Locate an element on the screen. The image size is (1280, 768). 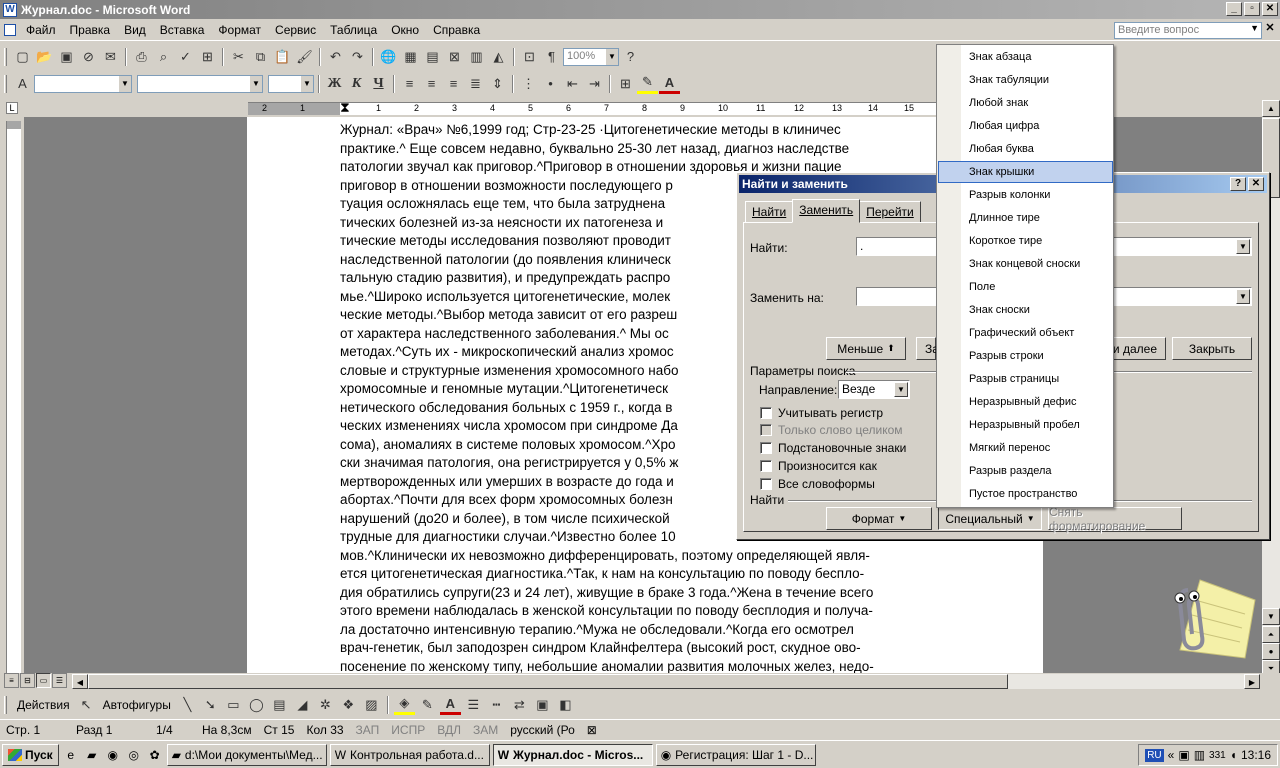
minimize-button: _ is located at coordinates (1234, 9).